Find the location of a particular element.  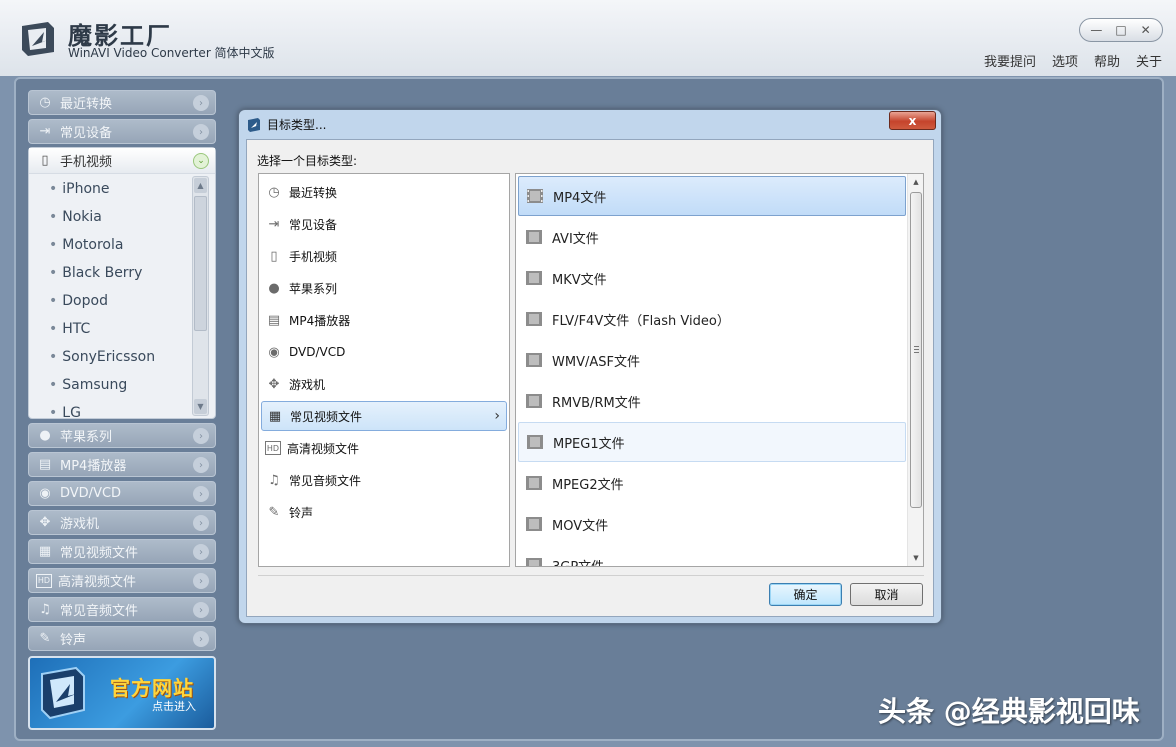

sidebar-category-label: 最近转换 is located at coordinates (86, 104).